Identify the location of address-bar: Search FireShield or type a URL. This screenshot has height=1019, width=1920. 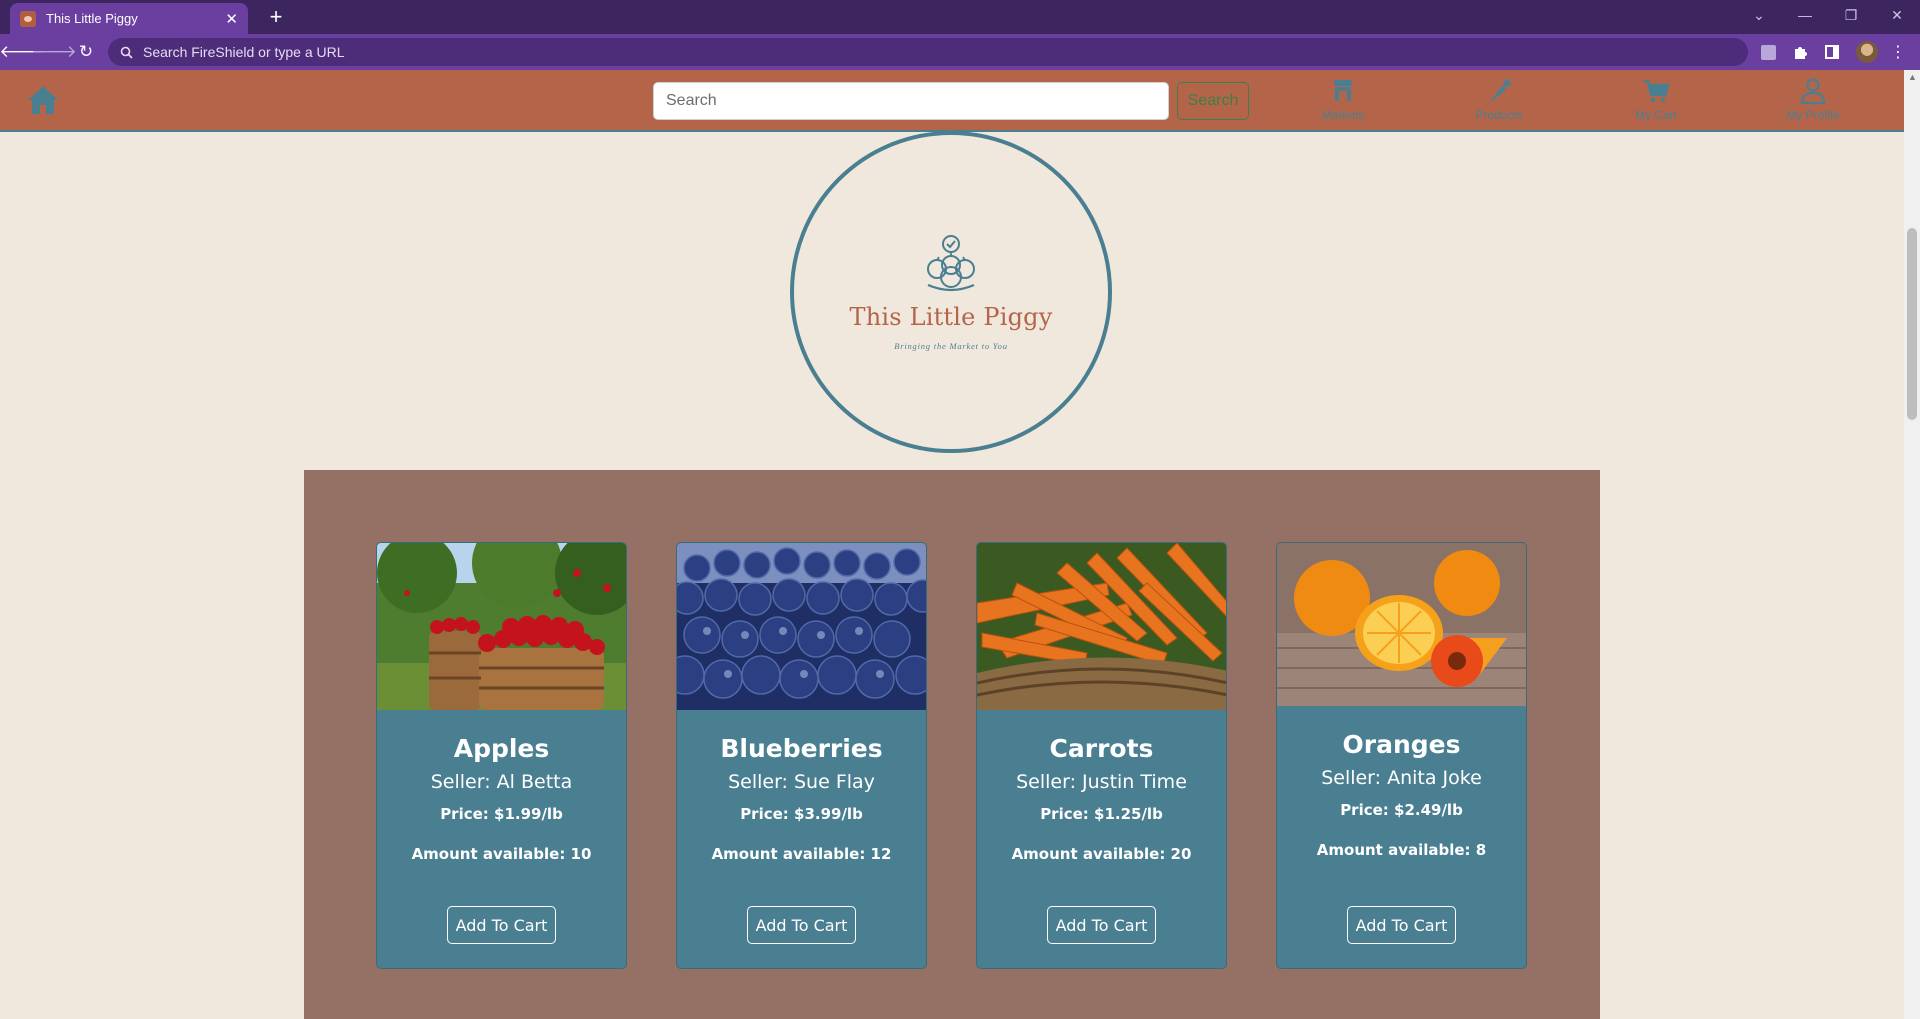
(928, 52).